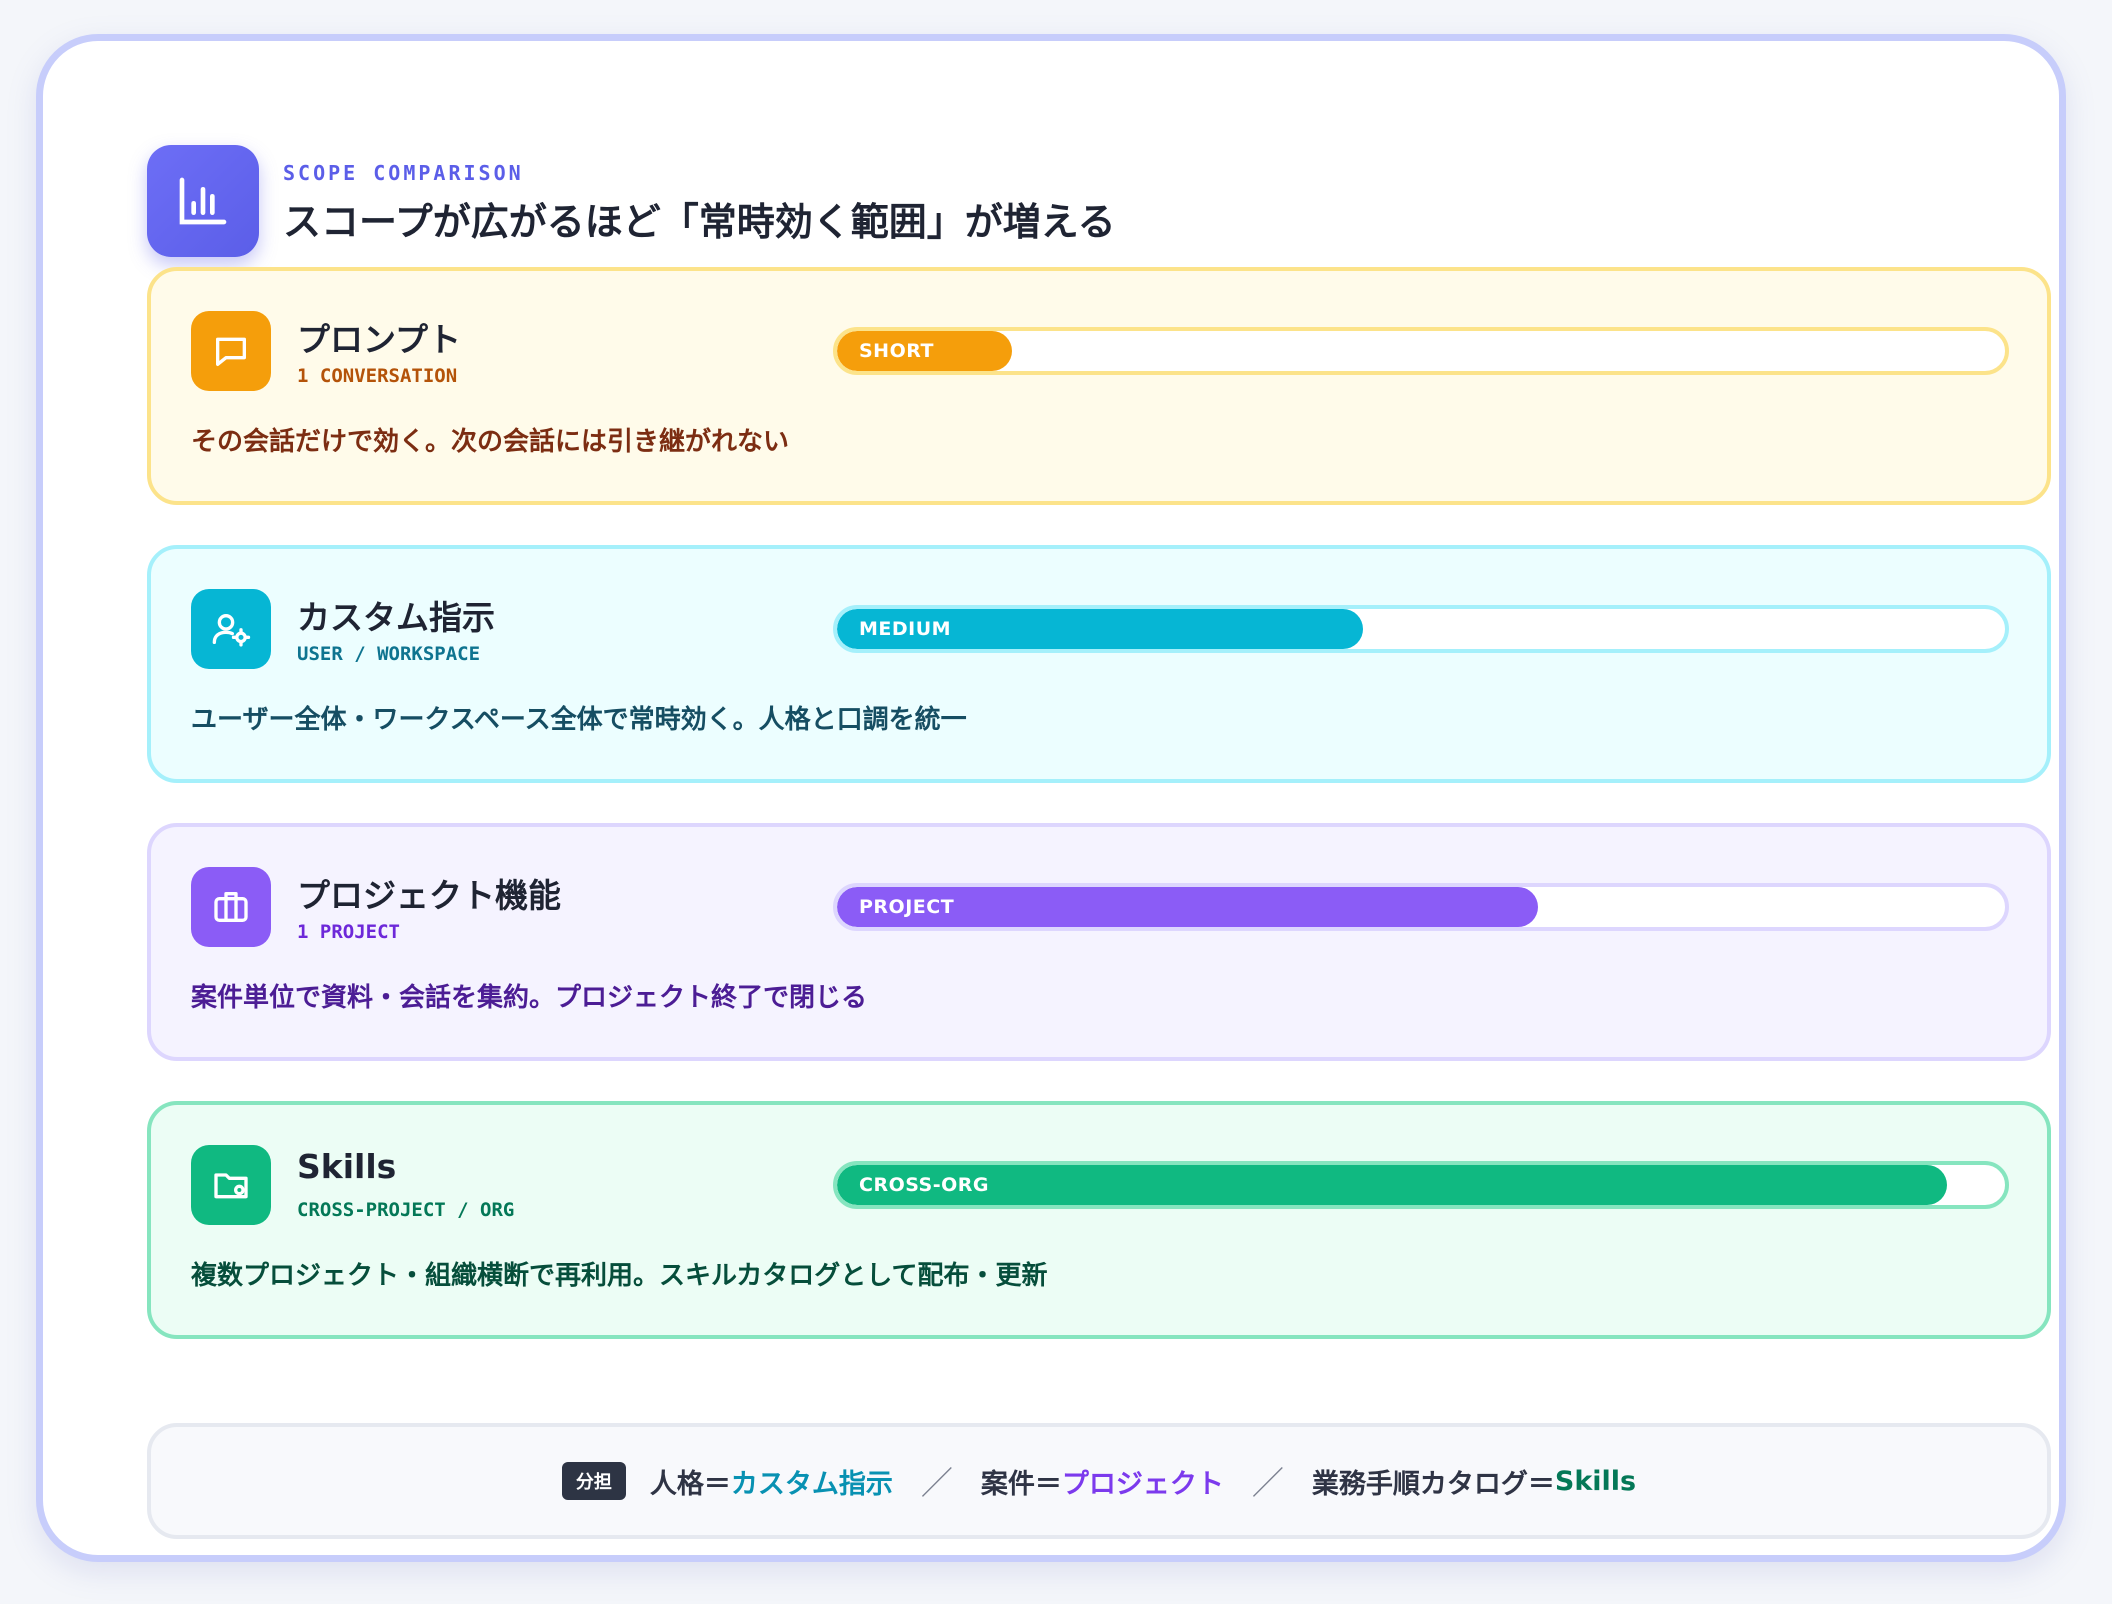 The image size is (2112, 1604). I want to click on scope-subtitle: 1 CONVERSATION, so click(377, 376).